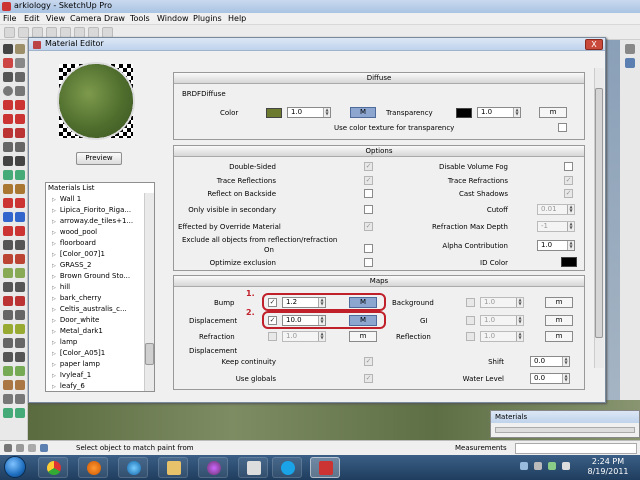 Image resolution: width=640 pixels, height=480 pixels. Describe the element at coordinates (368, 209) in the screenshot. I see `only-visible-secondary-checkbox` at that location.